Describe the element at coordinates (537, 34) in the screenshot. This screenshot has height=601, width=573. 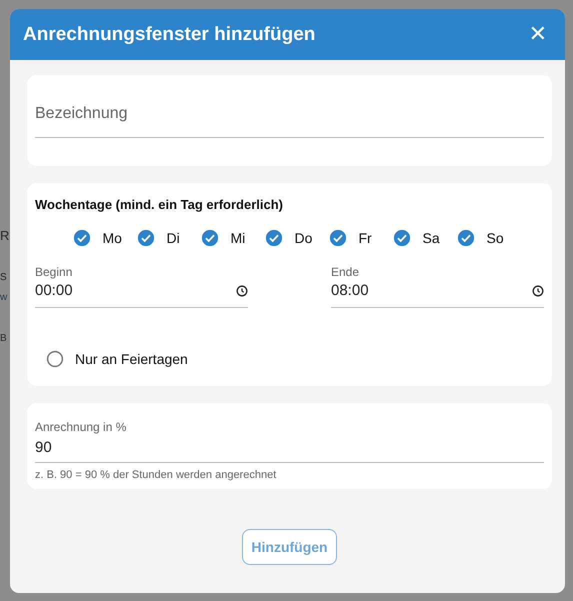
I see `close-button: ✕` at that location.